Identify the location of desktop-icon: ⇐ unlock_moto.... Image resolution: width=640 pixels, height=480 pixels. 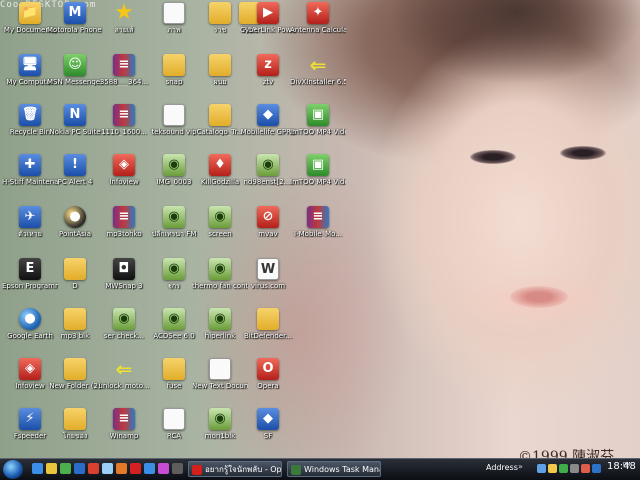
(124, 383).